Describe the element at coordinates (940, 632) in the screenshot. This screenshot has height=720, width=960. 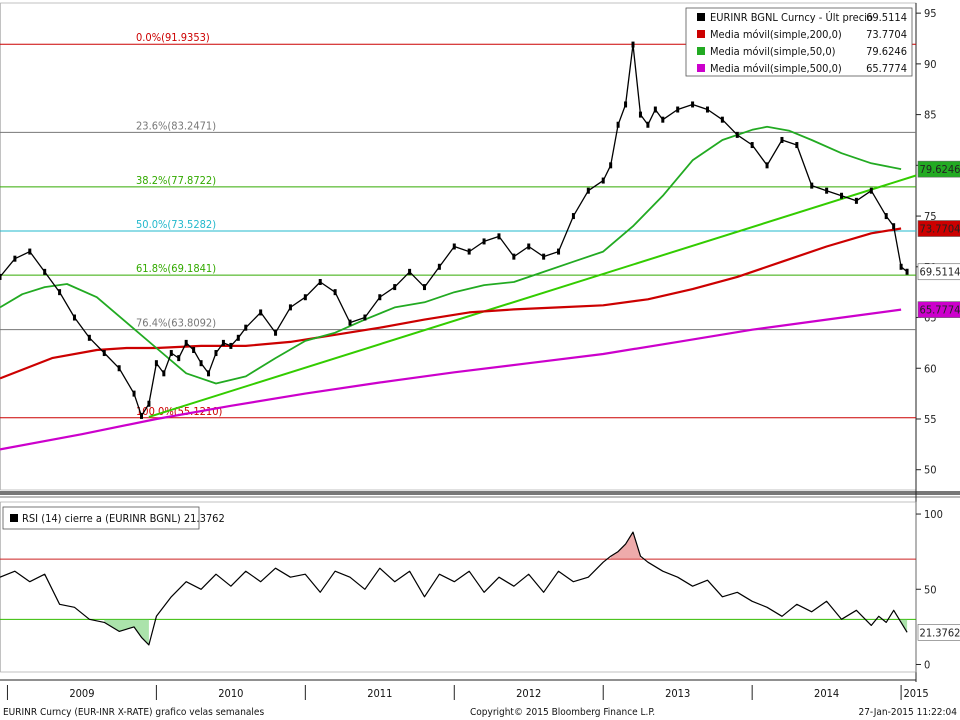
I see `rsi-value-tag-label: 21.3762` at that location.